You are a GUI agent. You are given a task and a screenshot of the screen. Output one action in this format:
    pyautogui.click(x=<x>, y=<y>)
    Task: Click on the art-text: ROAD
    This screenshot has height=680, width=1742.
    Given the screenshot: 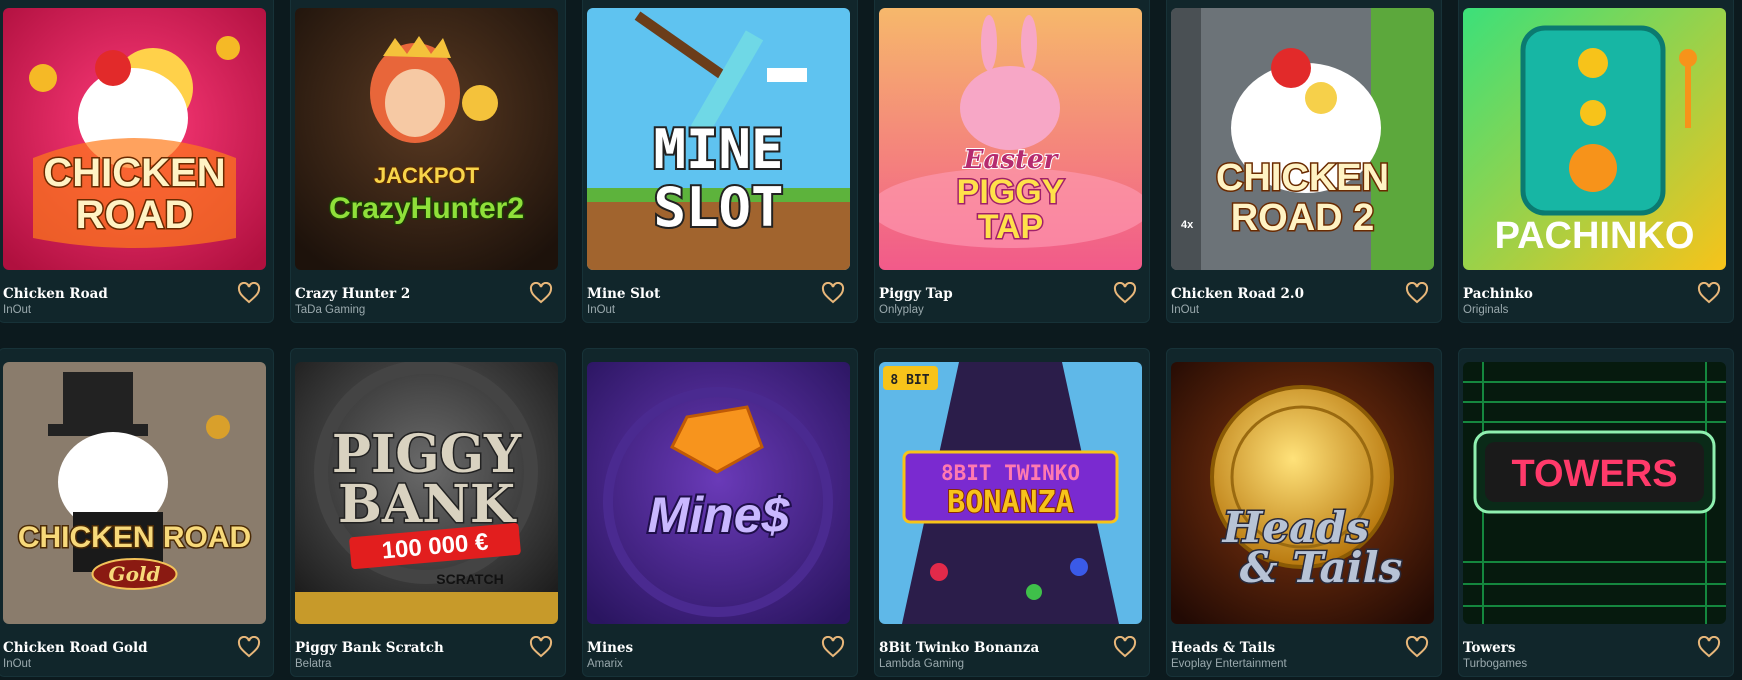 What is the action you would take?
    pyautogui.click(x=135, y=215)
    